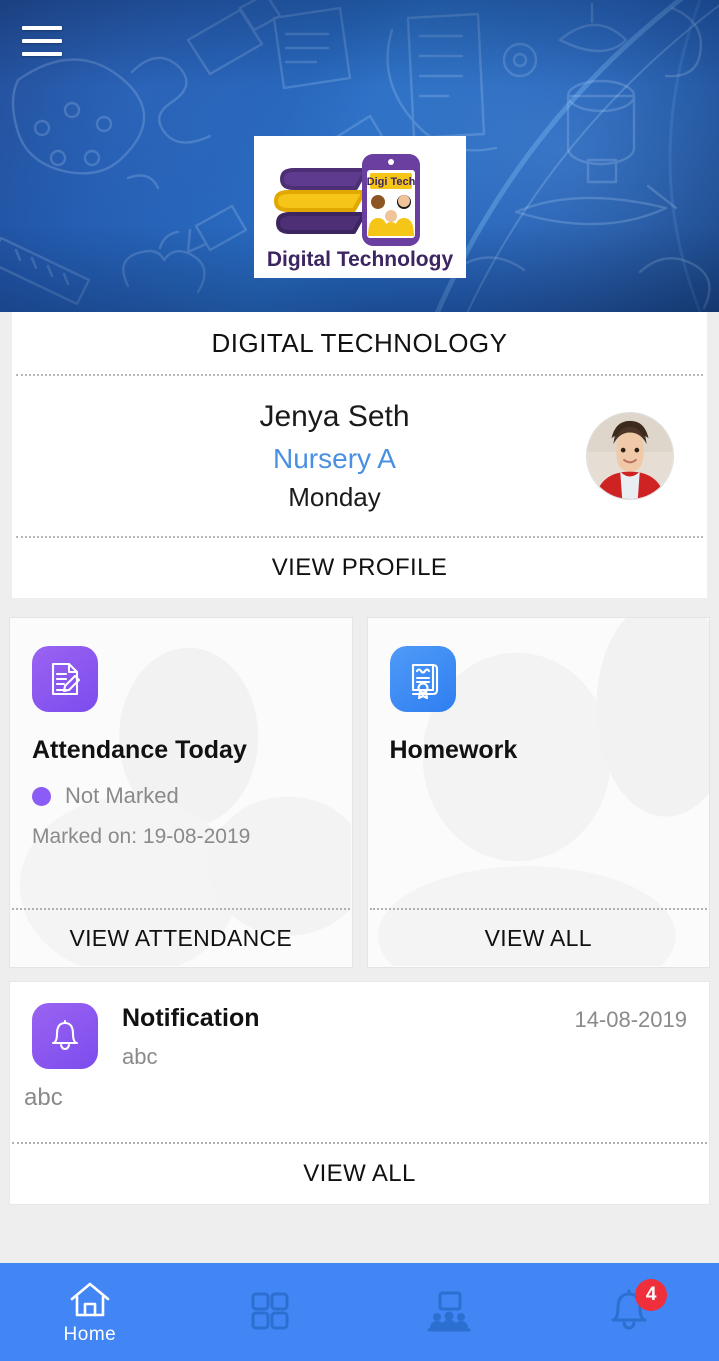  I want to click on view-attendance-button: VIEW ATTENDANCE, so click(181, 937).